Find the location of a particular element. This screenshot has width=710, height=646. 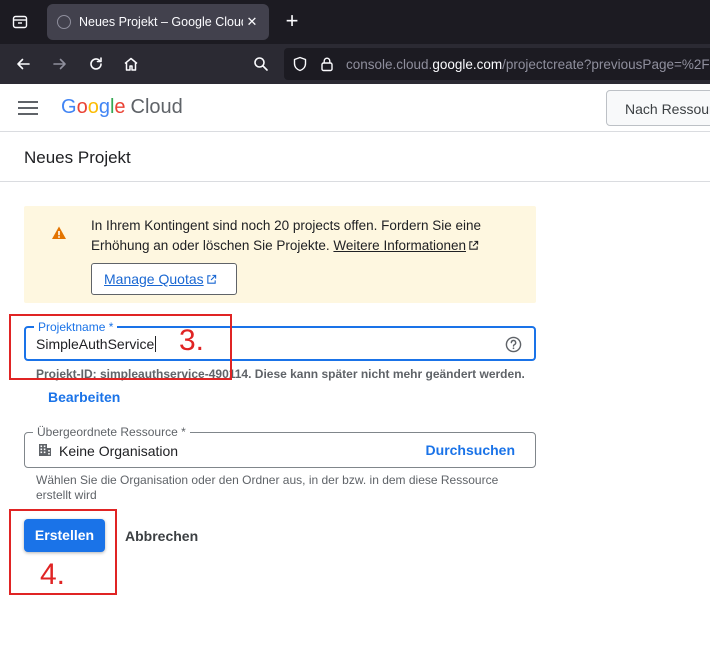

back-button is located at coordinates (23, 64).